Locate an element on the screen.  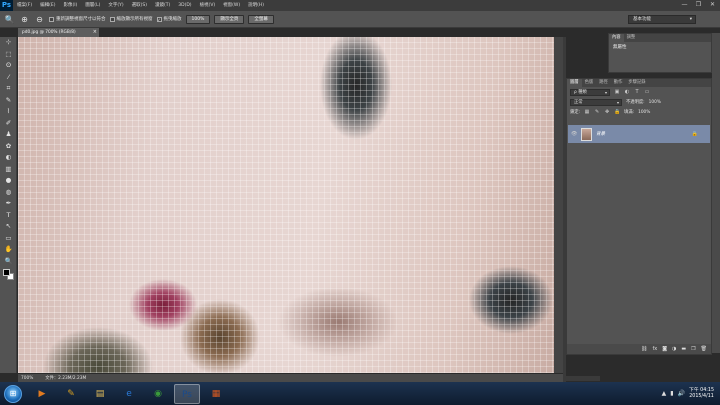
zoom-100-button: 100% is located at coordinates (198, 19).